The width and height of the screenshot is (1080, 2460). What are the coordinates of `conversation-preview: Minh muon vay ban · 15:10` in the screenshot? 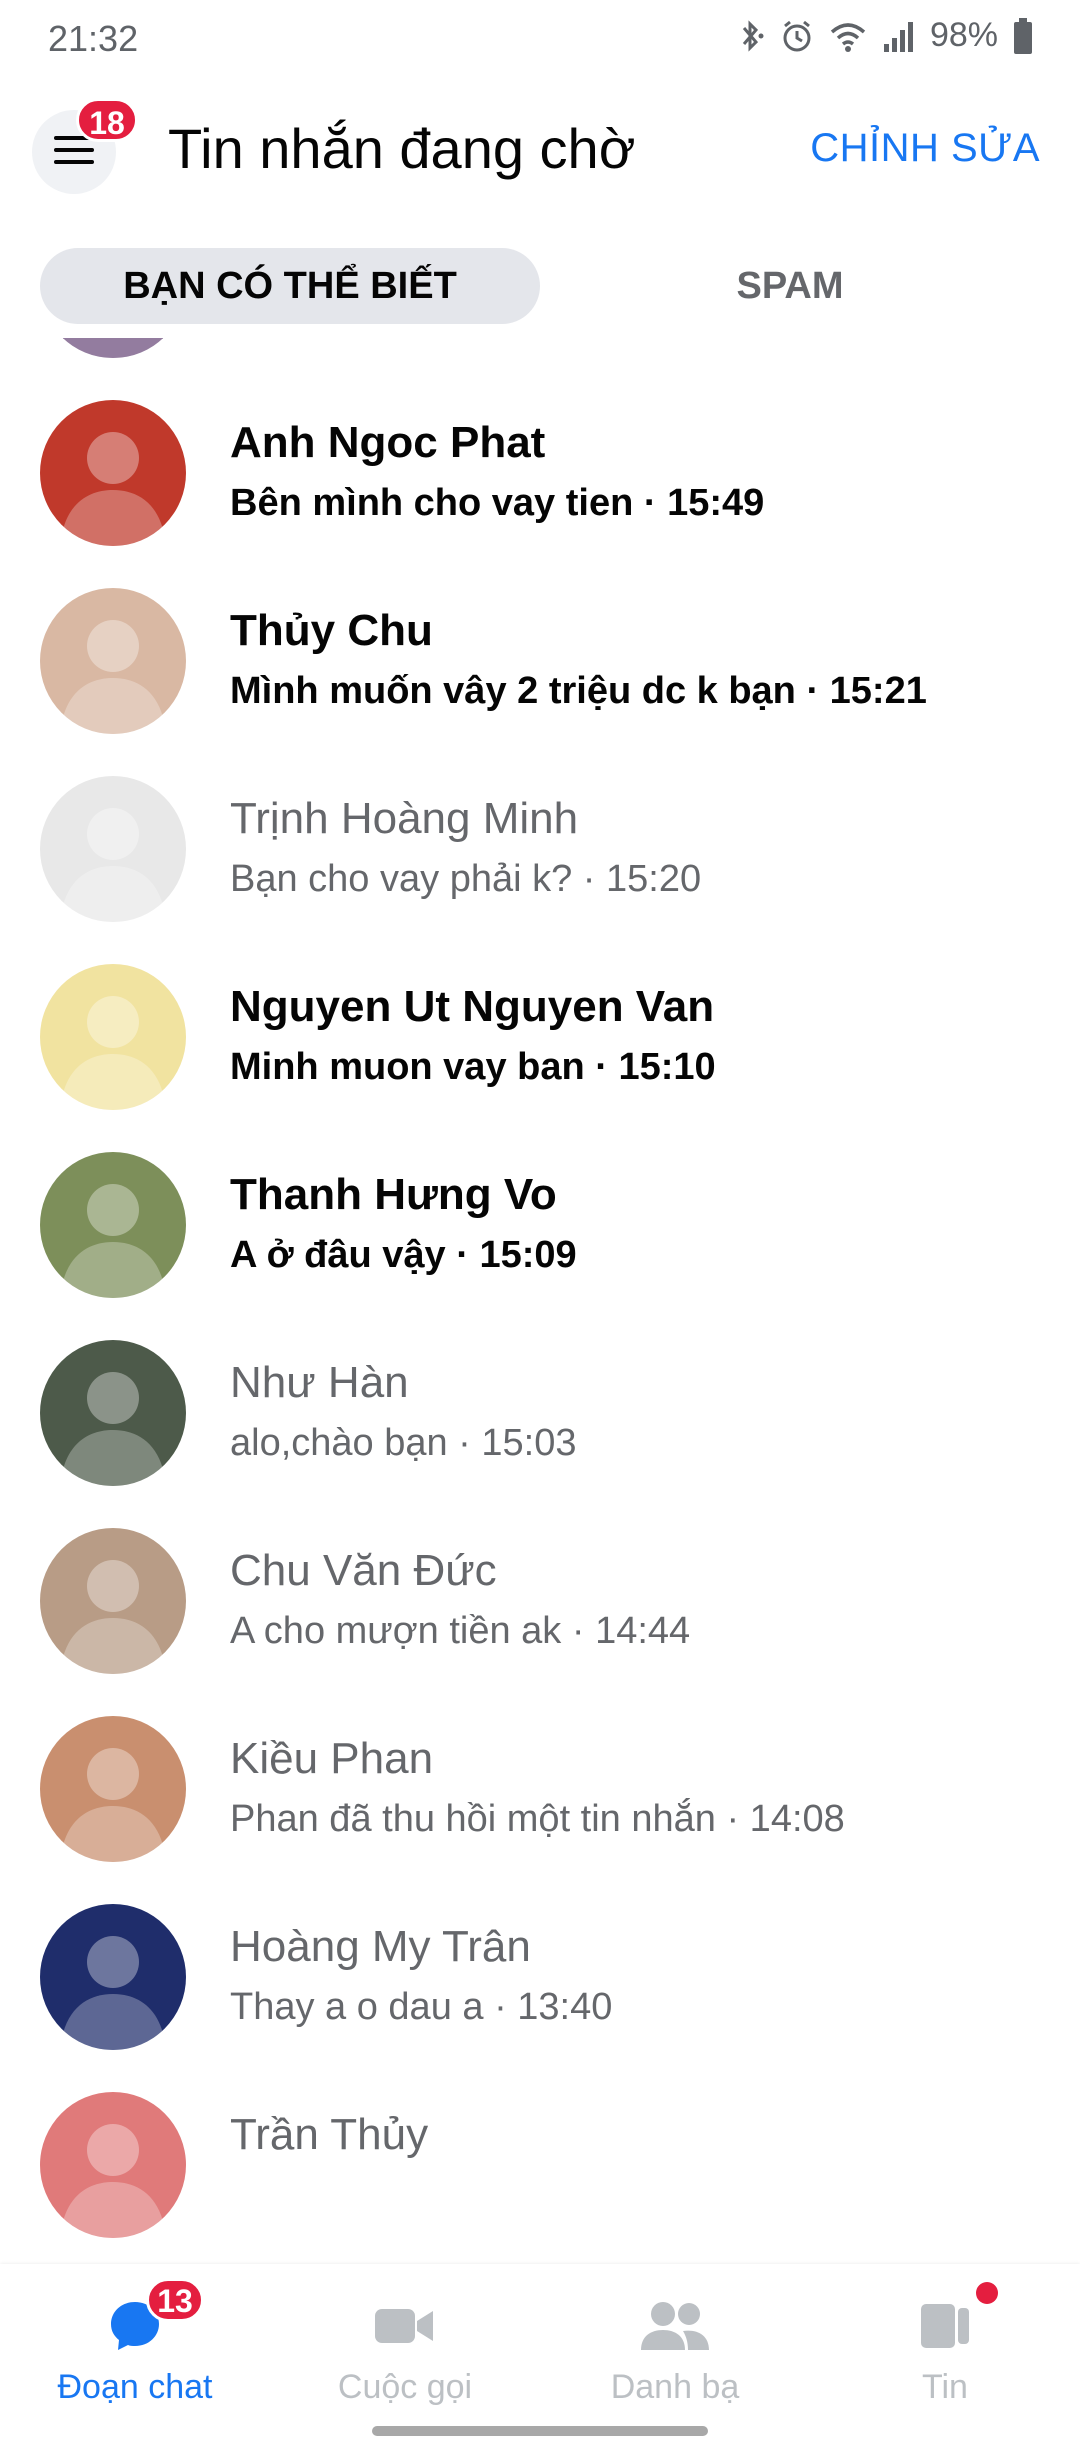 It's located at (473, 1067).